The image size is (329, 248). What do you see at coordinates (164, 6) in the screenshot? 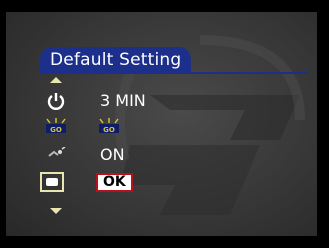
I see `screen-frame-top` at bounding box center [164, 6].